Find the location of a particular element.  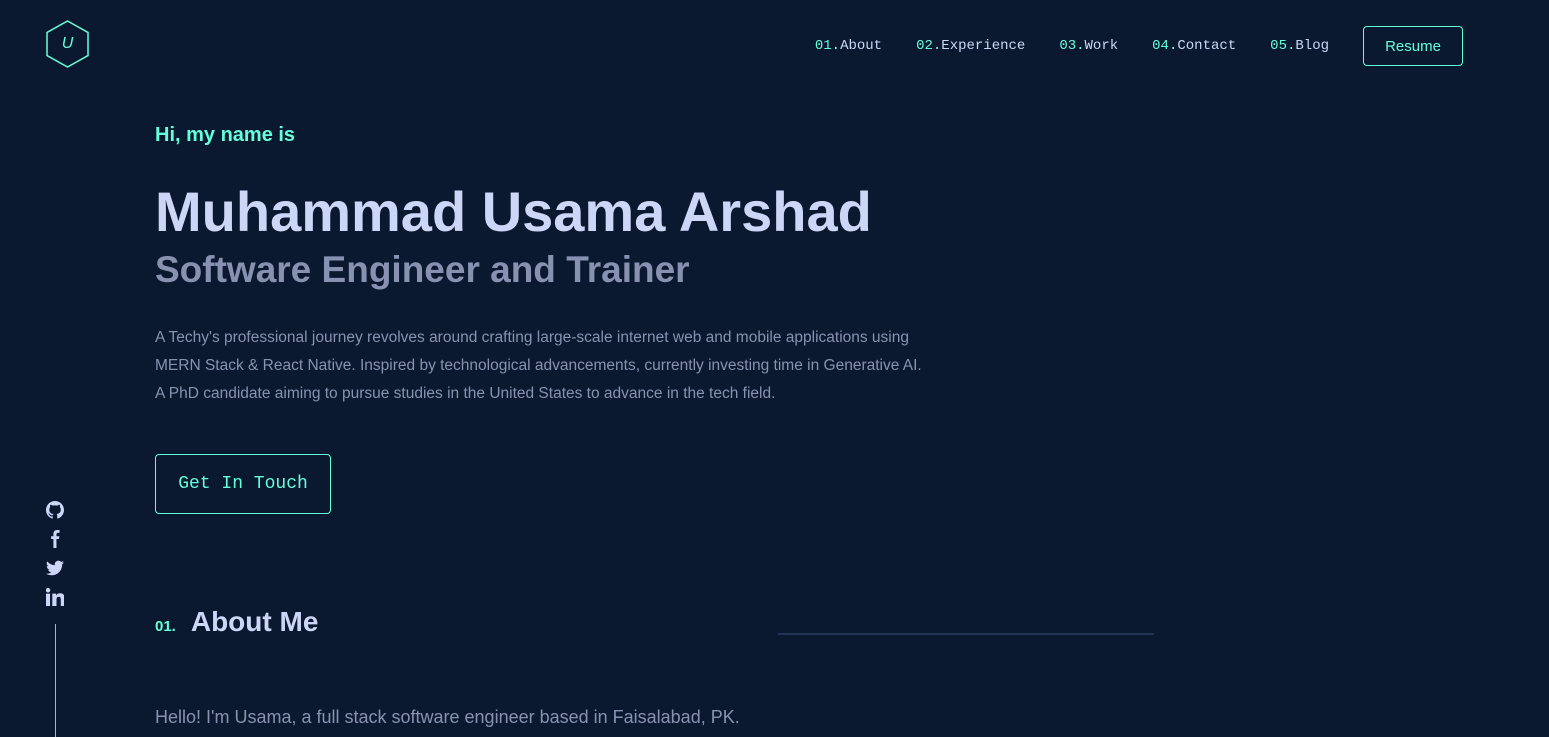

nav-label: Contact is located at coordinates (1207, 46).